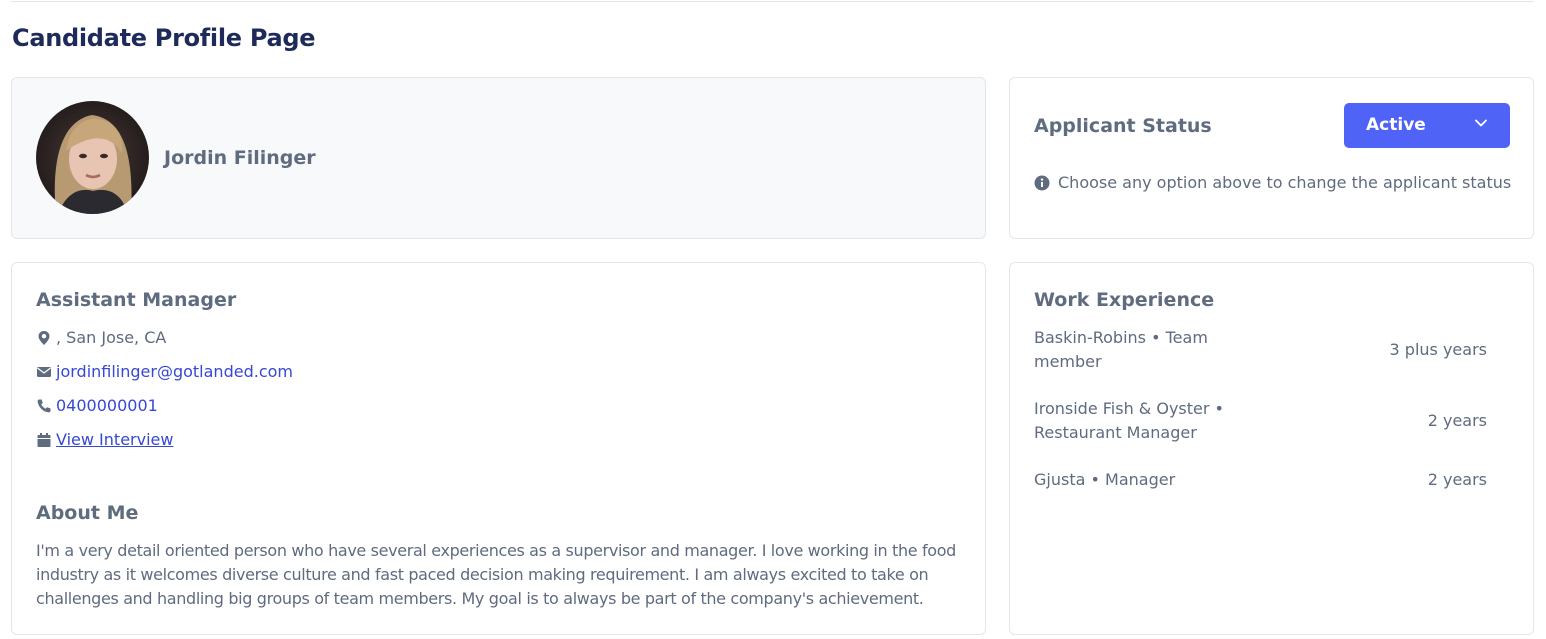 Image resolution: width=1546 pixels, height=639 pixels. Describe the element at coordinates (1427, 125) in the screenshot. I see `applicant-status-dropdown: Active` at that location.